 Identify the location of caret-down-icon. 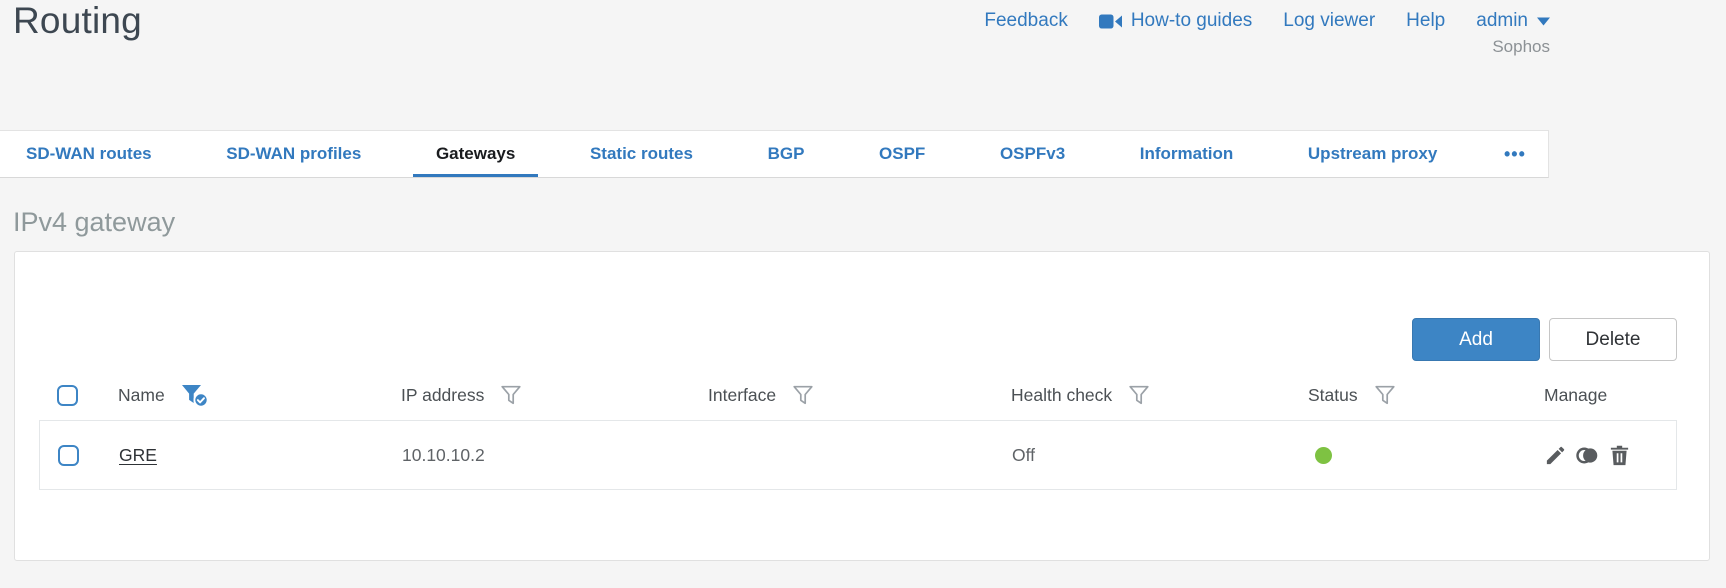
(1543, 21).